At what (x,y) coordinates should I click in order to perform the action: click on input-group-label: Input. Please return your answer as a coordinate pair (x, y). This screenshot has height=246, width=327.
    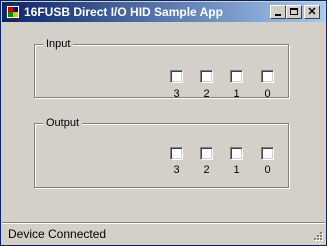
    Looking at the image, I should click on (58, 44).